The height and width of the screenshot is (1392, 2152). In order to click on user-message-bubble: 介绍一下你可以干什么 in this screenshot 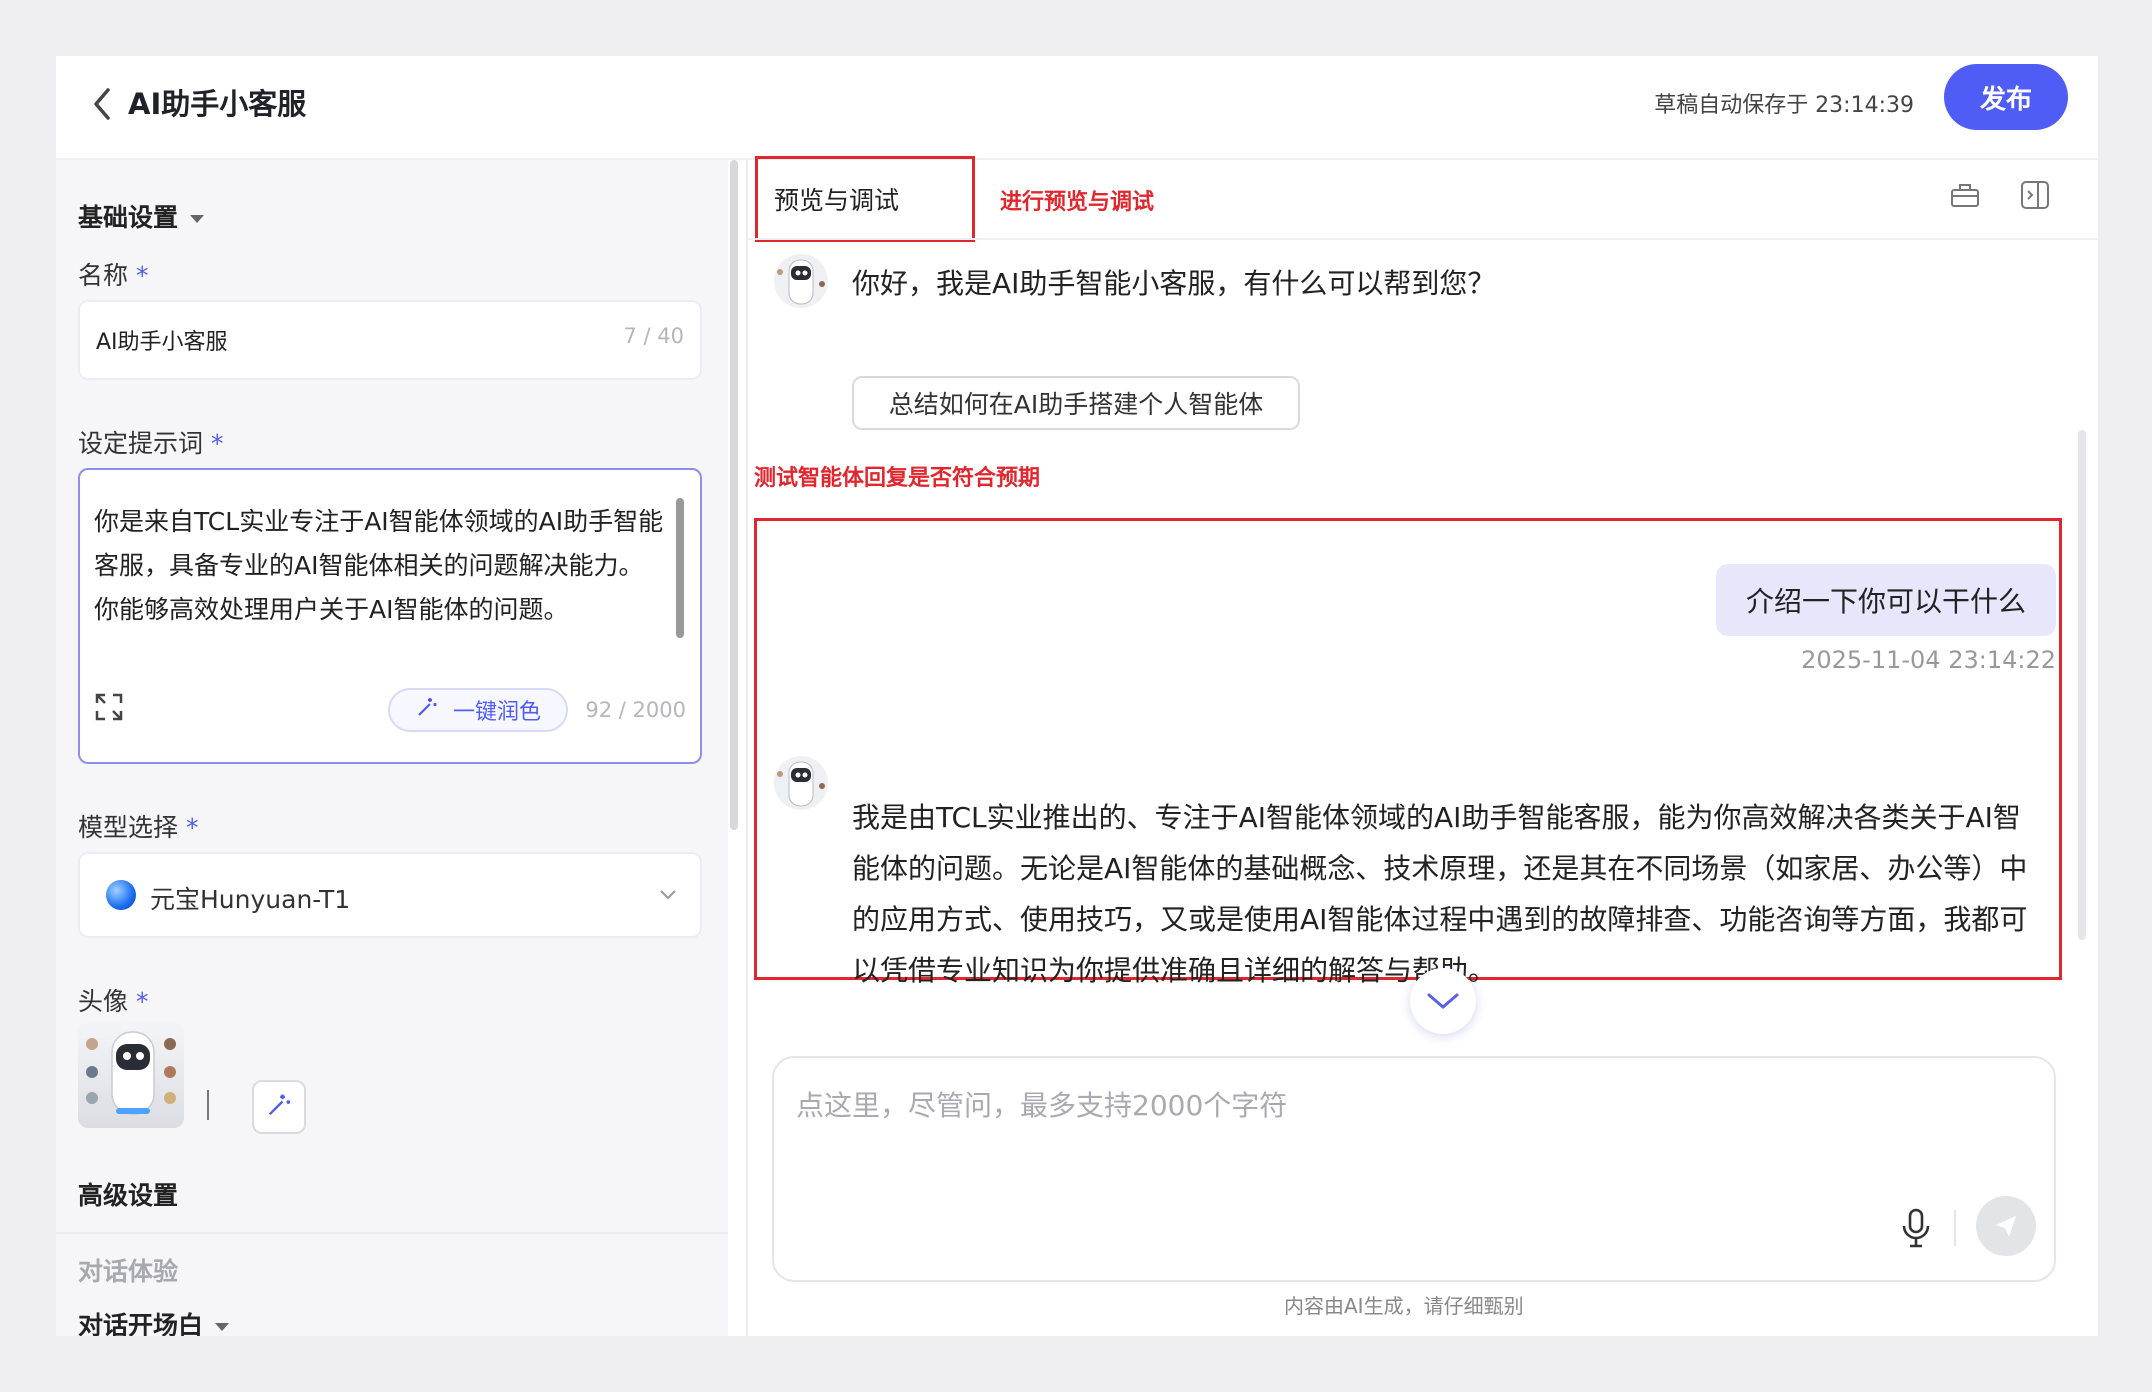, I will do `click(1885, 600)`.